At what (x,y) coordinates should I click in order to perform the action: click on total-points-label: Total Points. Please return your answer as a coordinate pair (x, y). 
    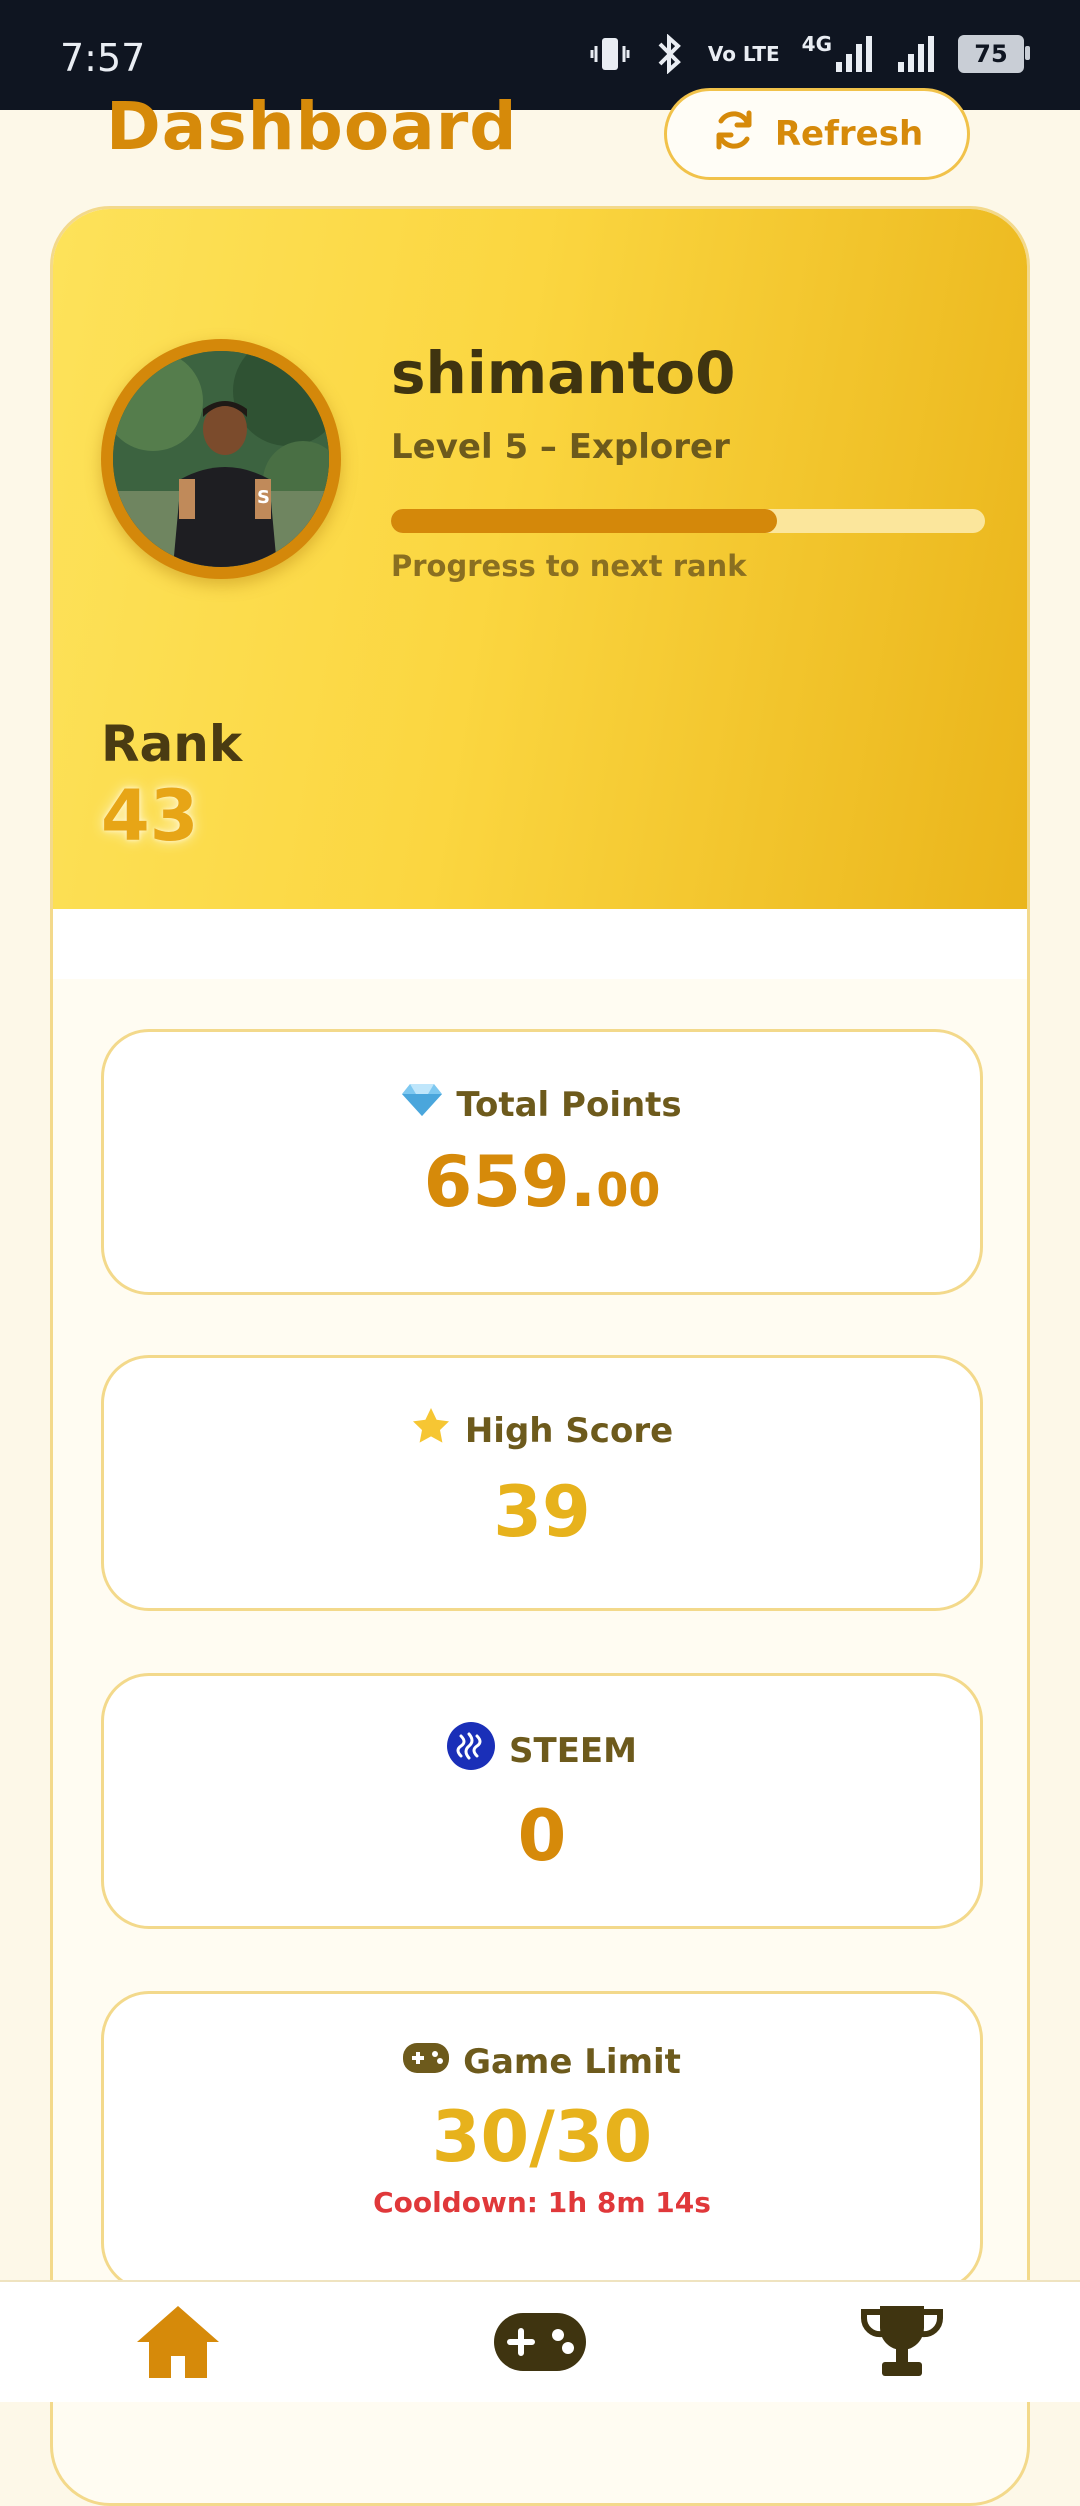
    Looking at the image, I should click on (569, 1104).